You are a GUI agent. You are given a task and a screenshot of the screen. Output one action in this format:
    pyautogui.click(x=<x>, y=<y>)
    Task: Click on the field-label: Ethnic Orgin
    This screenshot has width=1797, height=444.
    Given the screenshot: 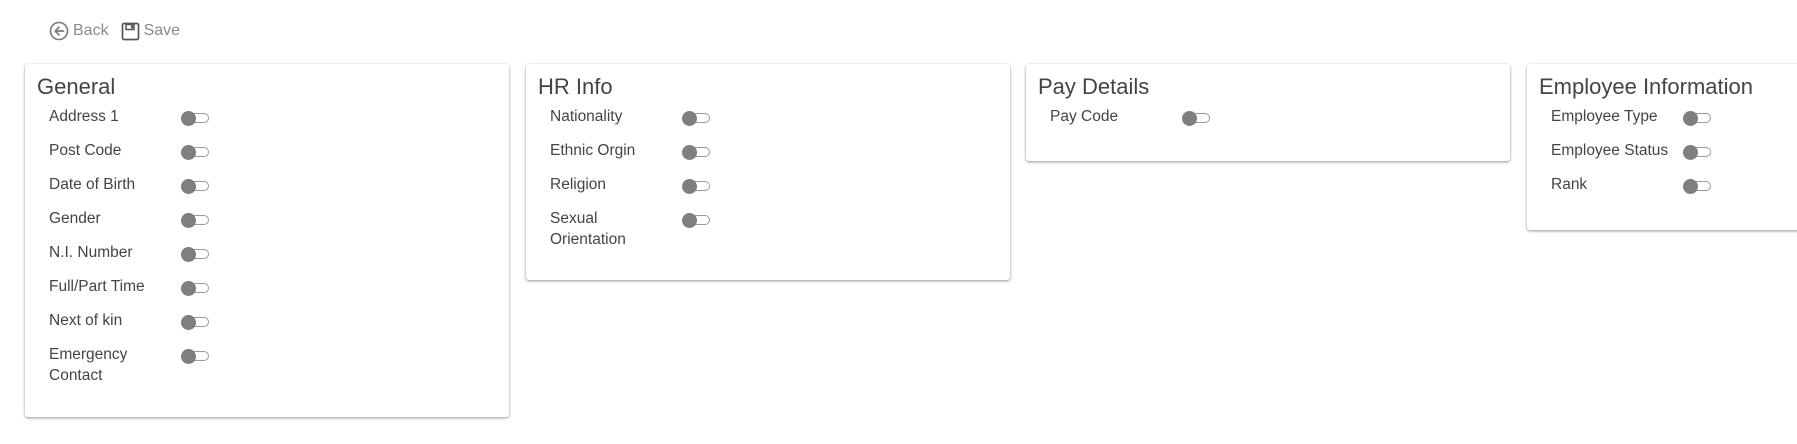 What is the action you would take?
    pyautogui.click(x=593, y=150)
    